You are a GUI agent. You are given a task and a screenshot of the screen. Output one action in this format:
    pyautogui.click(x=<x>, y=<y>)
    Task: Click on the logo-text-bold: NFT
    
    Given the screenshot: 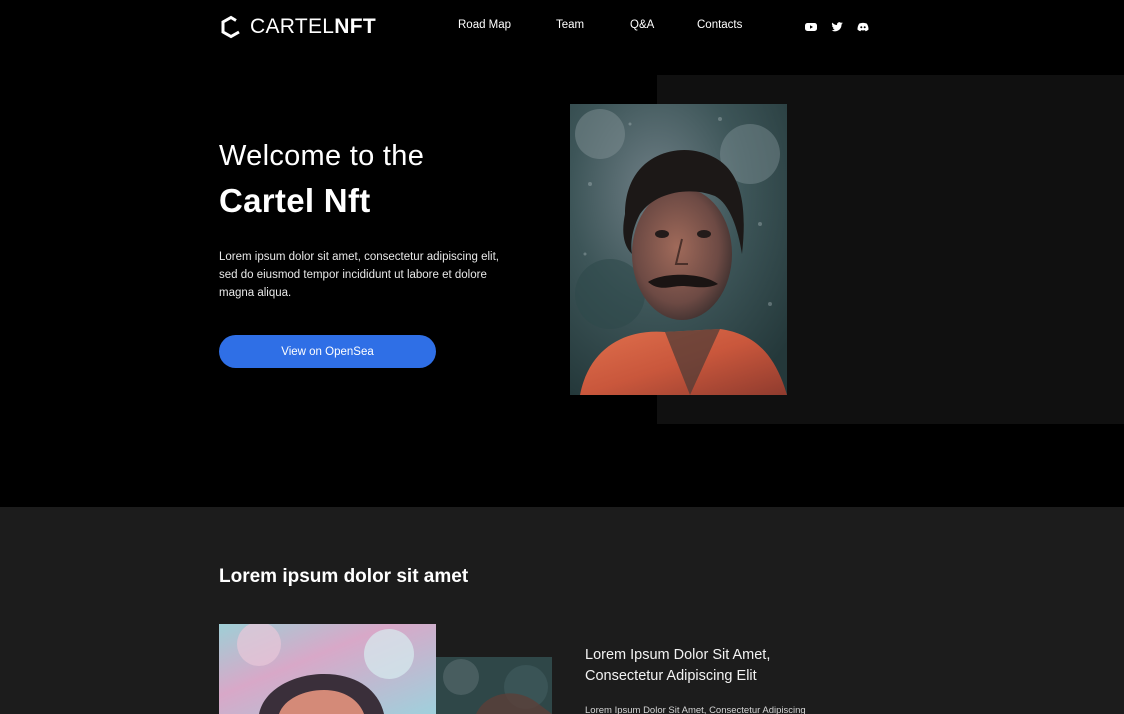 What is the action you would take?
    pyautogui.click(x=355, y=26)
    